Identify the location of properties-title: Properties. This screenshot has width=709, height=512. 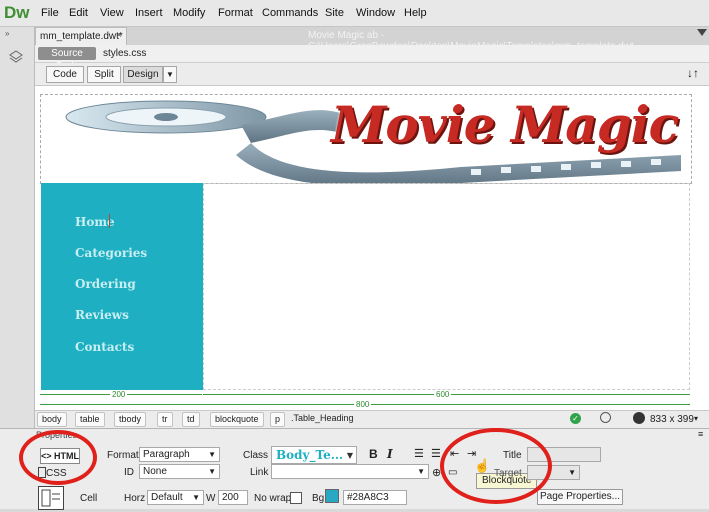
(57, 435).